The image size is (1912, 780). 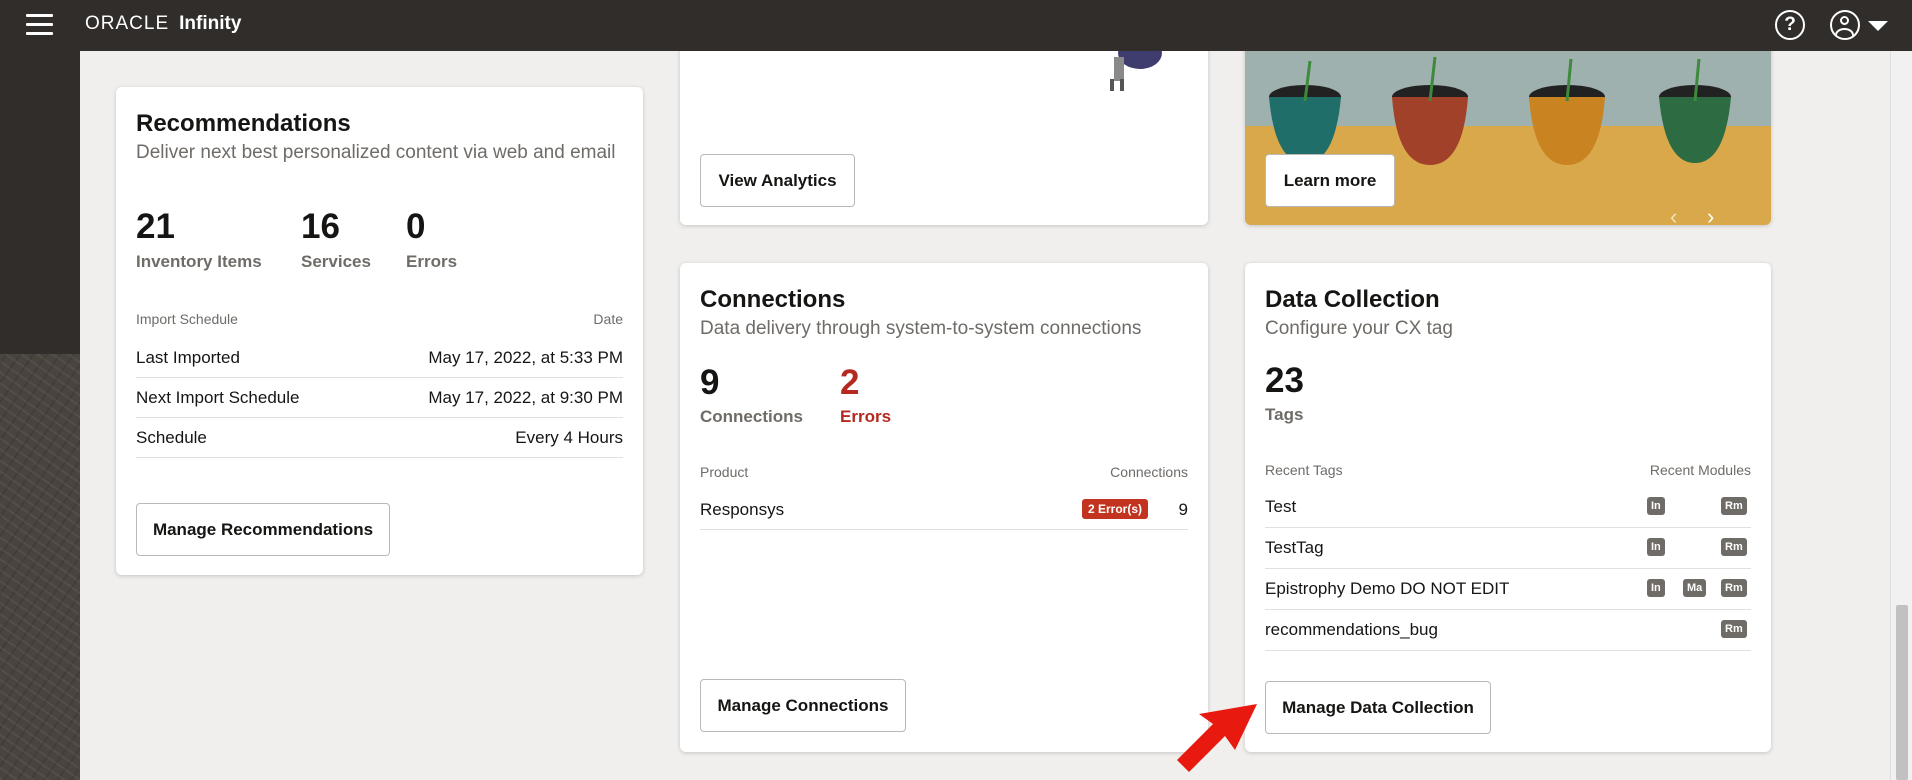 I want to click on table-row: Test In Rm, so click(x=1508, y=507).